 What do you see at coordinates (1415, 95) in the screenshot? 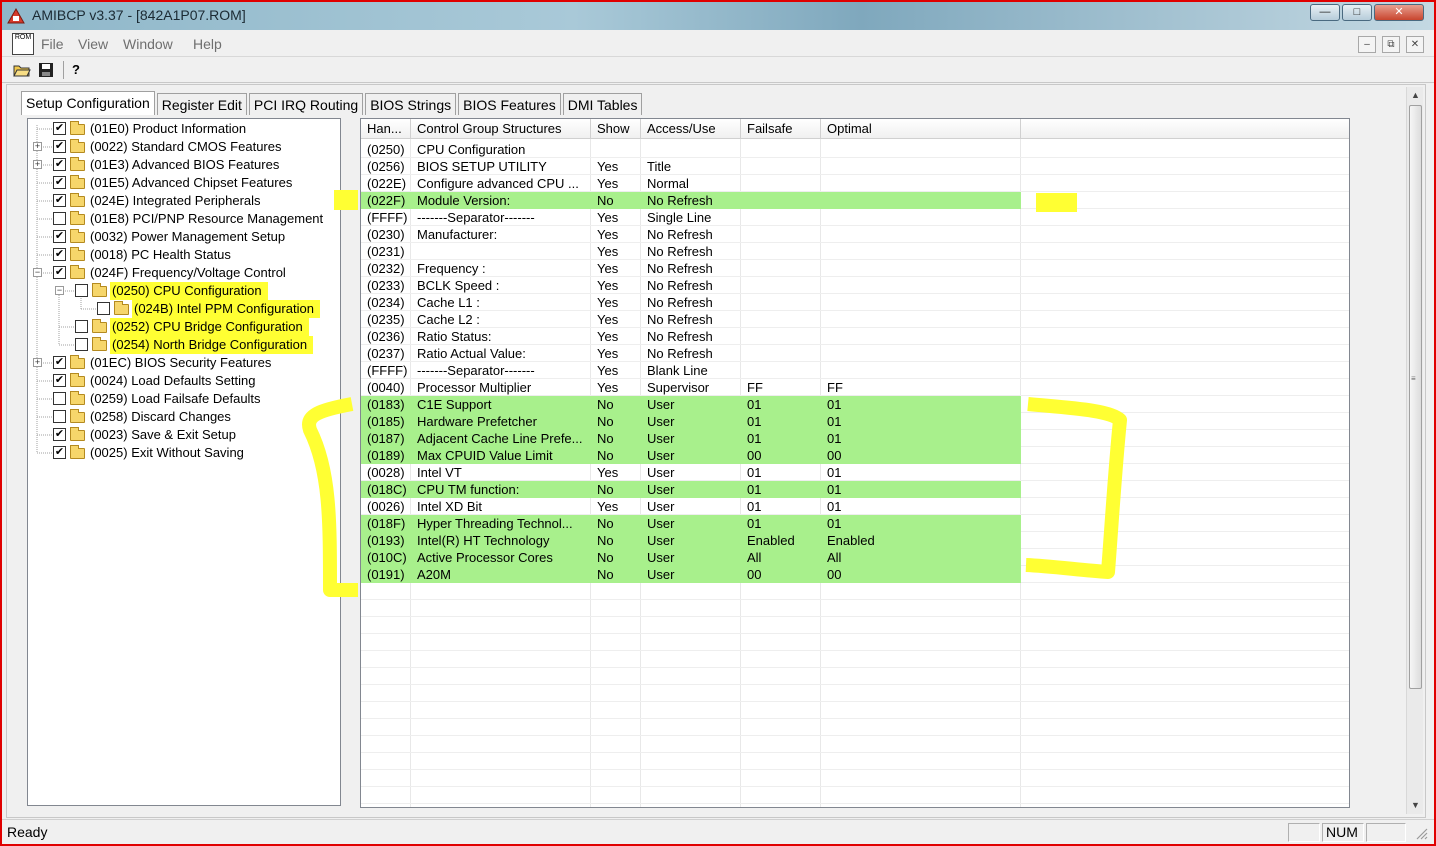
I see `scroll-up-arrow-icon: ▲` at bounding box center [1415, 95].